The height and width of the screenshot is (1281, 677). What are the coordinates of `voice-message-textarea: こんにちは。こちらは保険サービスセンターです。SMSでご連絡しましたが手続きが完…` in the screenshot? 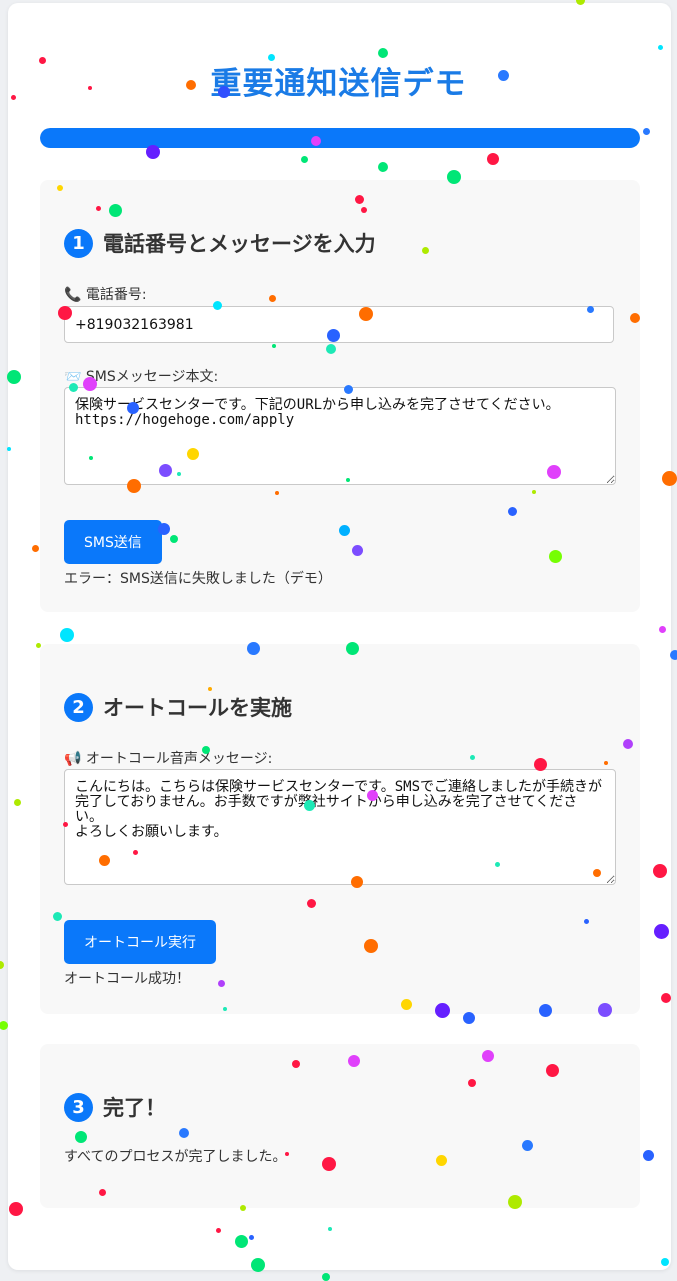 It's located at (340, 827).